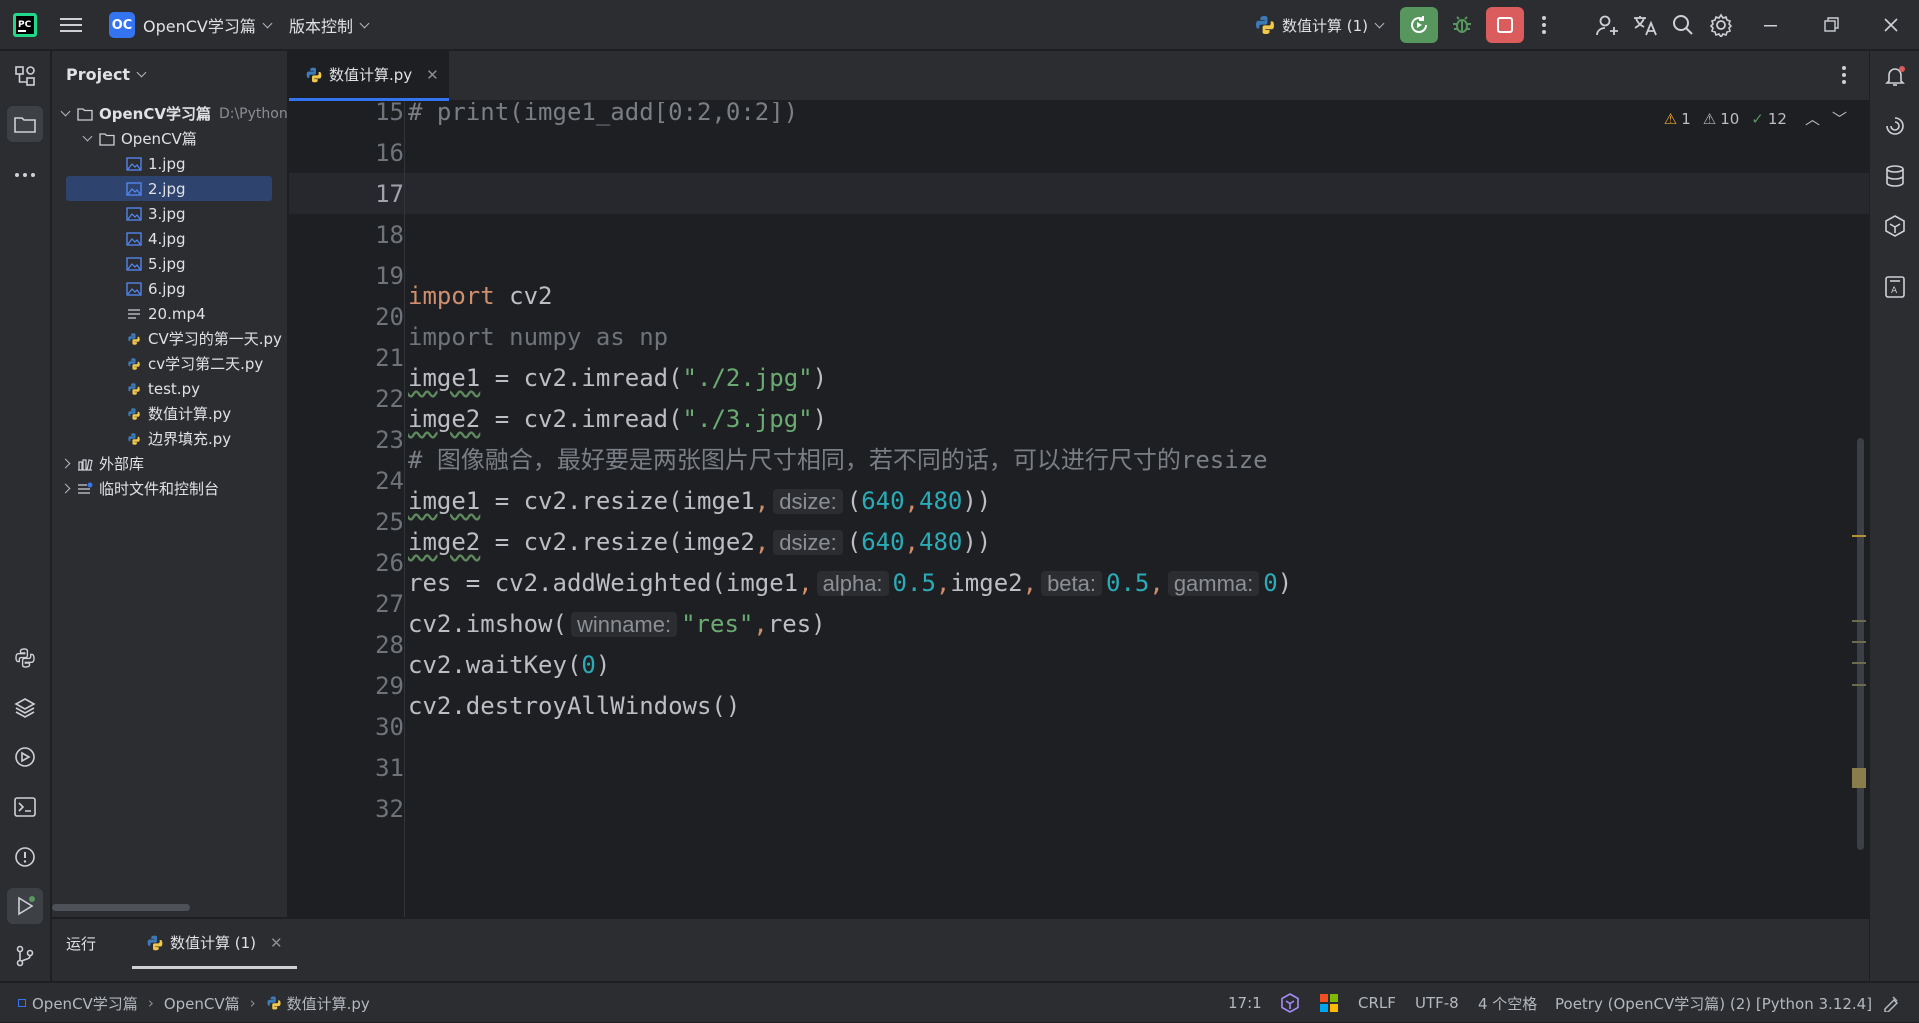 The height and width of the screenshot is (1023, 1919). I want to click on horizontal-scrollbar, so click(121, 907).